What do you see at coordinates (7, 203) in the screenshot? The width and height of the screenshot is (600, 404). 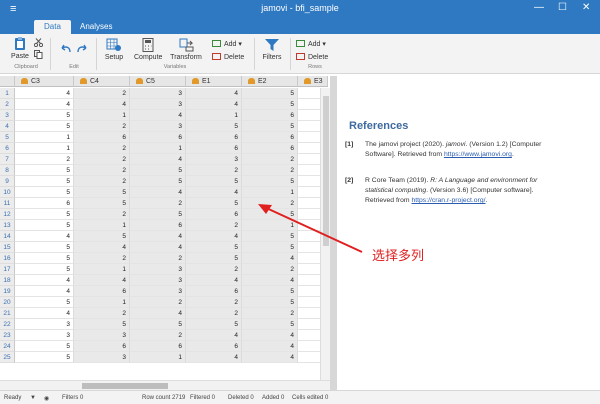 I see `row-number: 11` at bounding box center [7, 203].